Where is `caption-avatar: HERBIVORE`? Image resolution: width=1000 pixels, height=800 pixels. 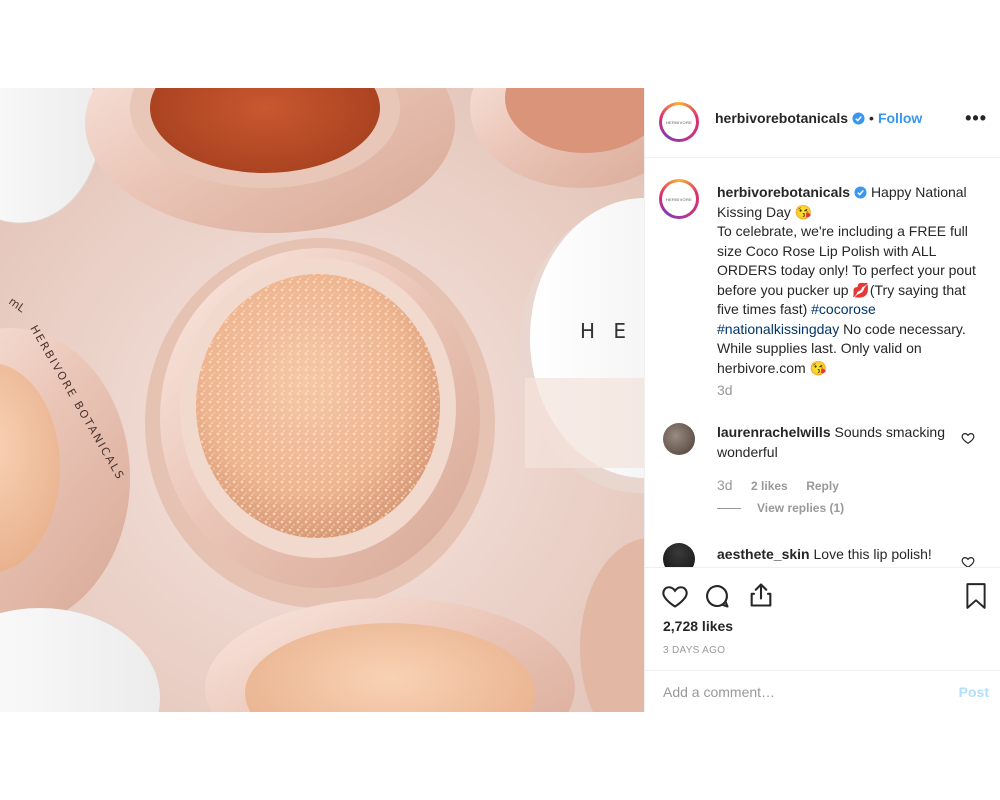
caption-avatar: HERBIVORE is located at coordinates (679, 199).